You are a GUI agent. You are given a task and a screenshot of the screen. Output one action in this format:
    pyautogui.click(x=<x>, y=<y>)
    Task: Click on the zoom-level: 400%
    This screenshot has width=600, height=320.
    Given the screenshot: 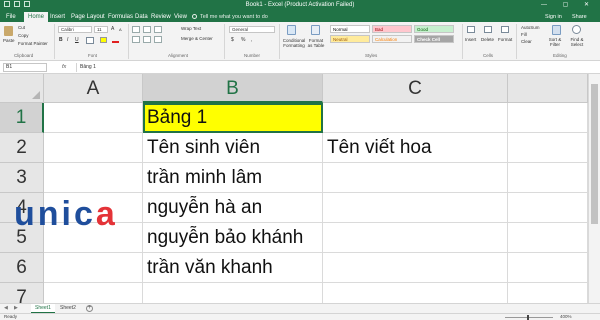 What is the action you would take?
    pyautogui.click(x=566, y=317)
    